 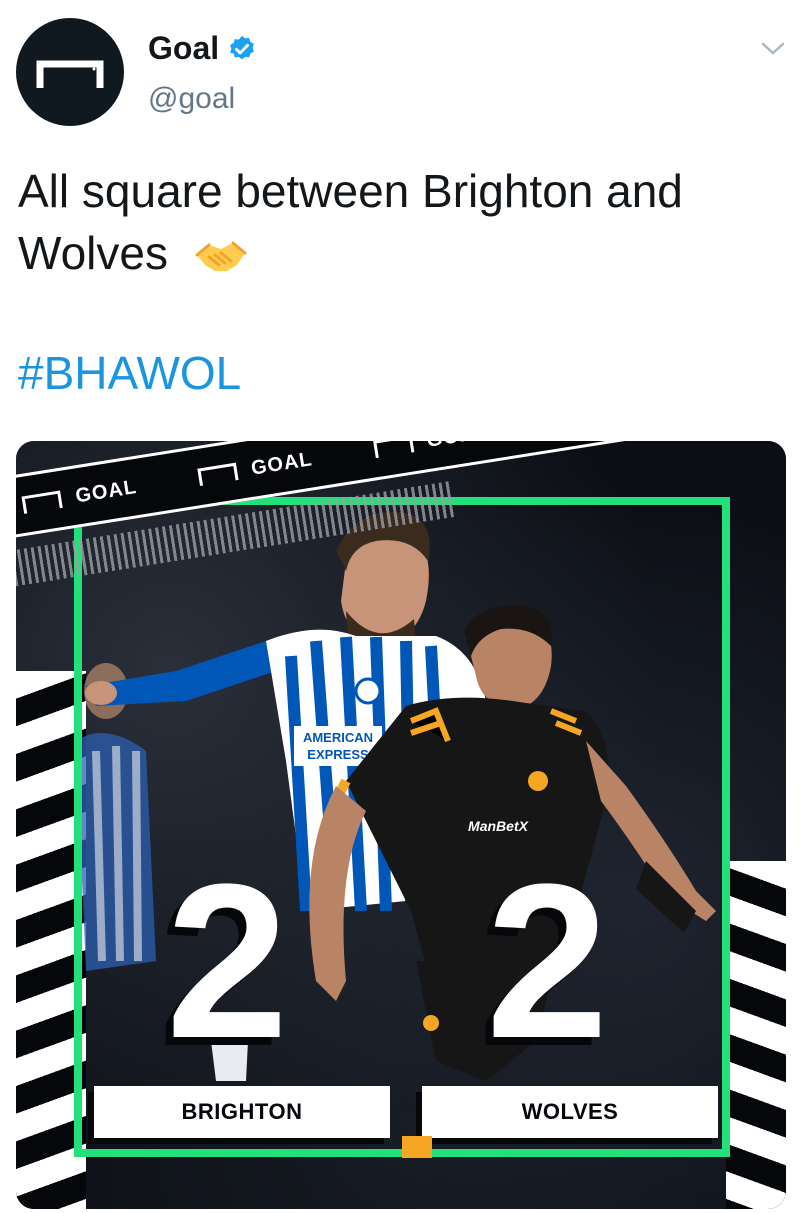 What do you see at coordinates (183, 48) in the screenshot?
I see `author-name: Goal` at bounding box center [183, 48].